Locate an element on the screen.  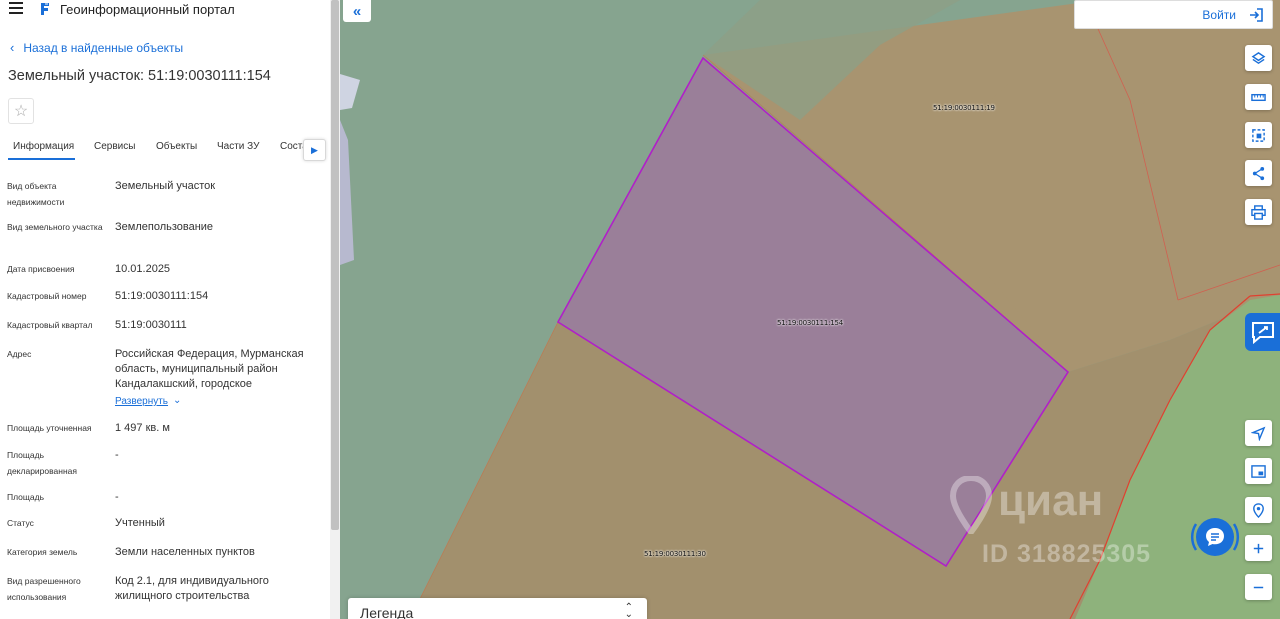
zoom-in-button is located at coordinates (1258, 548).